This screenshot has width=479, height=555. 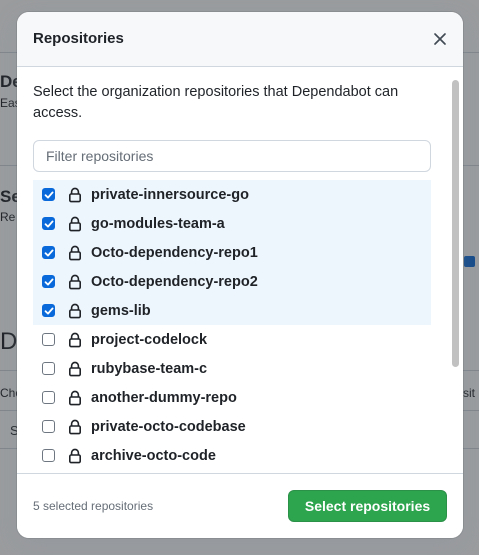 I want to click on select-repositories-button: Select repositories, so click(x=367, y=506).